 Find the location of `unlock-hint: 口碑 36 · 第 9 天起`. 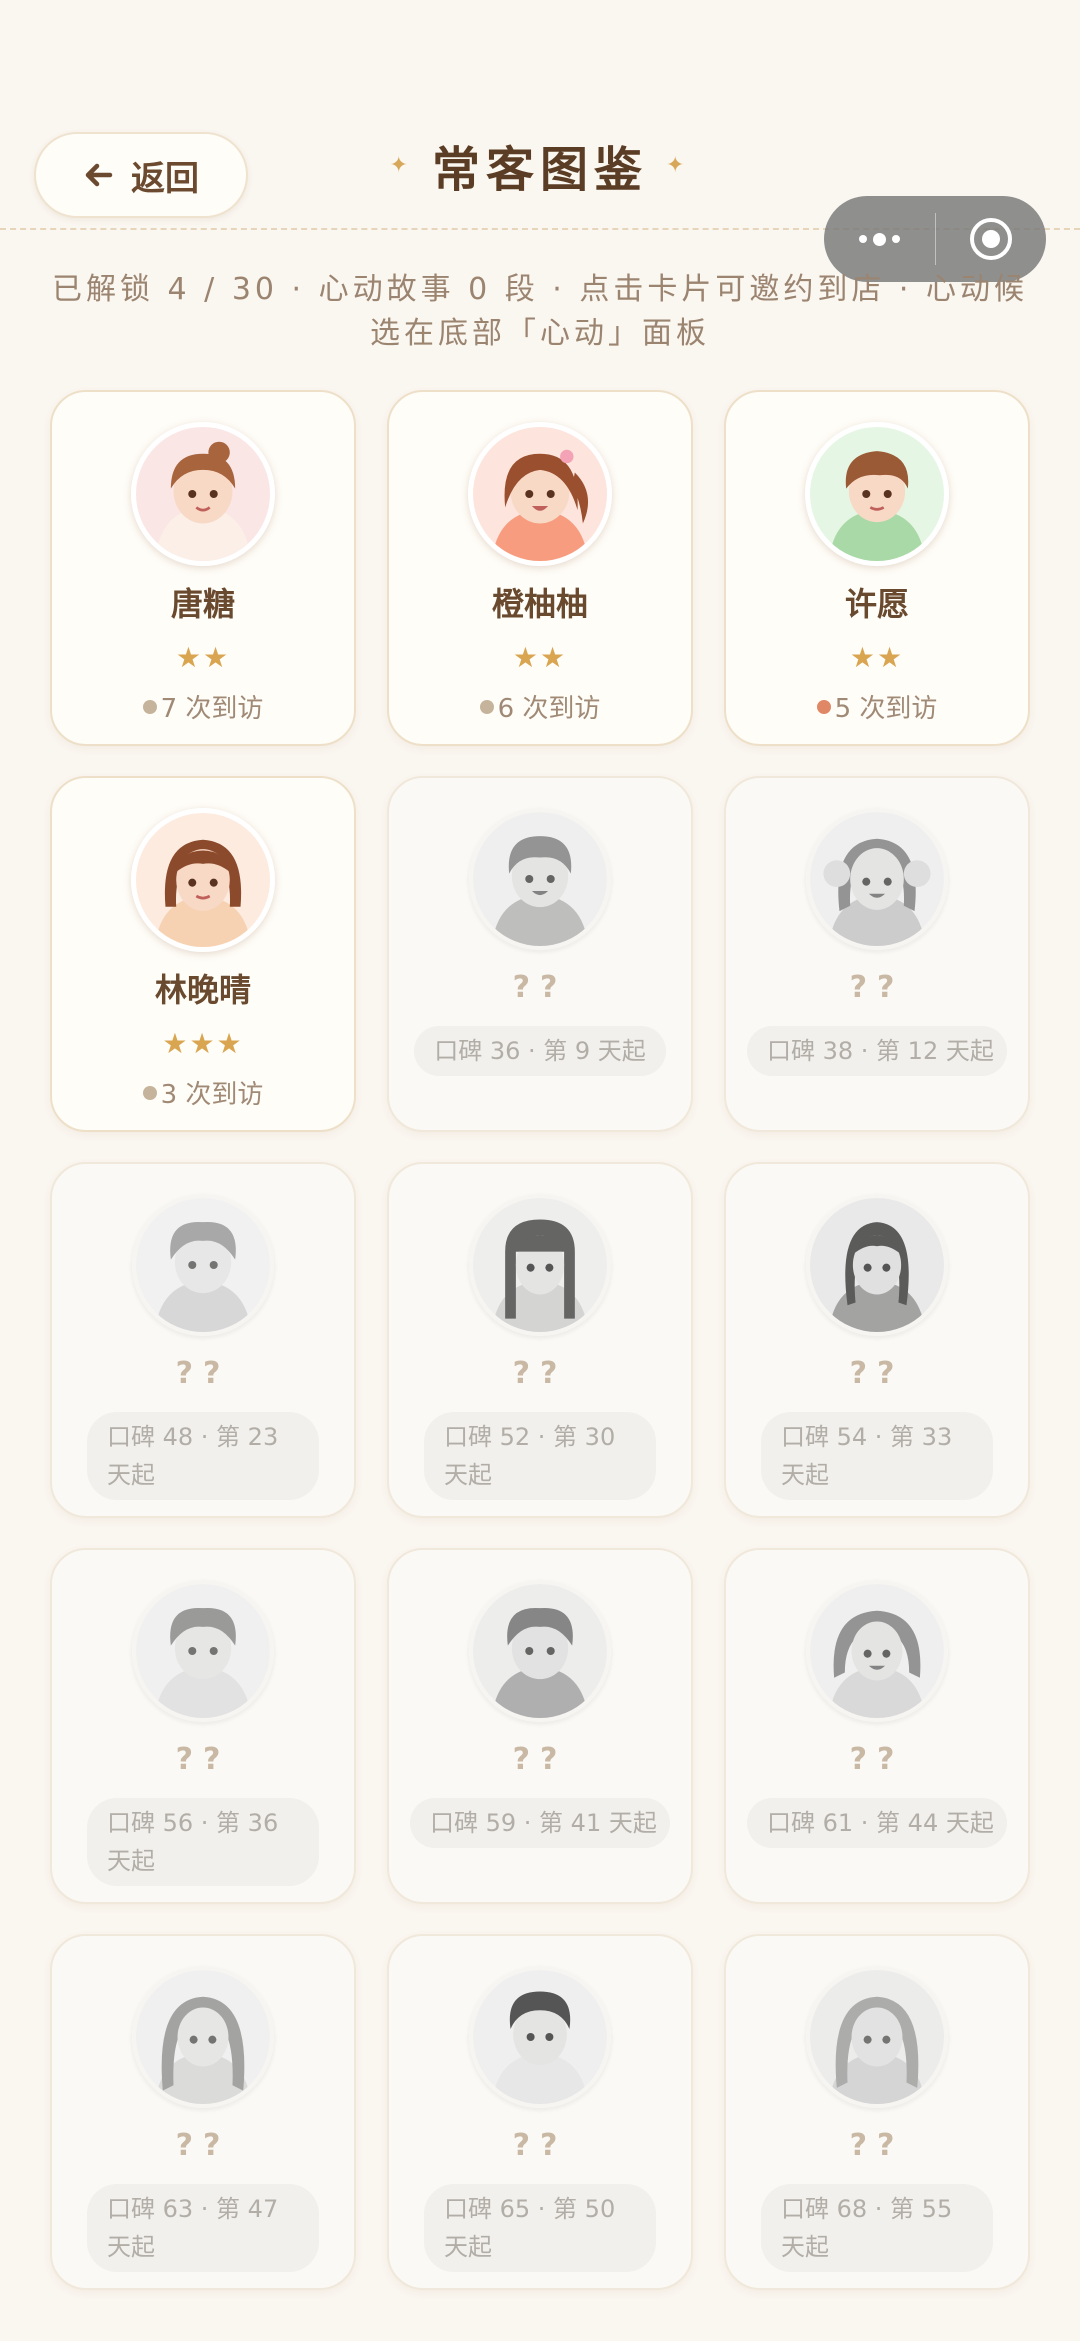

unlock-hint: 口碑 36 · 第 9 天起 is located at coordinates (540, 1051).